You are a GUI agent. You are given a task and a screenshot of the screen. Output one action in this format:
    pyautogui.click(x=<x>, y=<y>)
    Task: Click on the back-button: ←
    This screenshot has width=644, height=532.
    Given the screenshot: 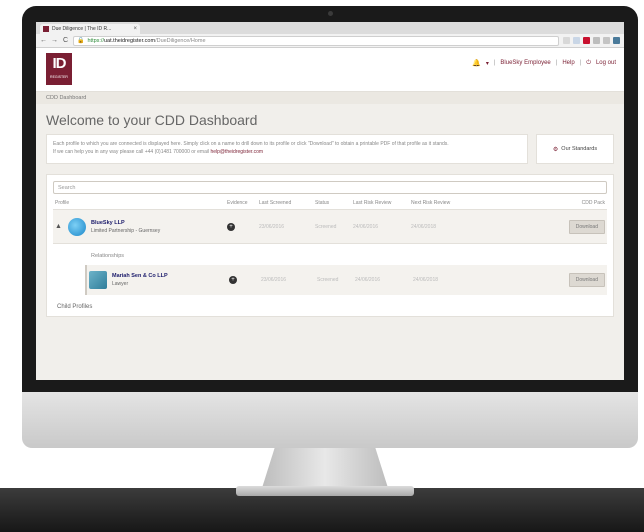 What is the action you would take?
    pyautogui.click(x=43, y=40)
    